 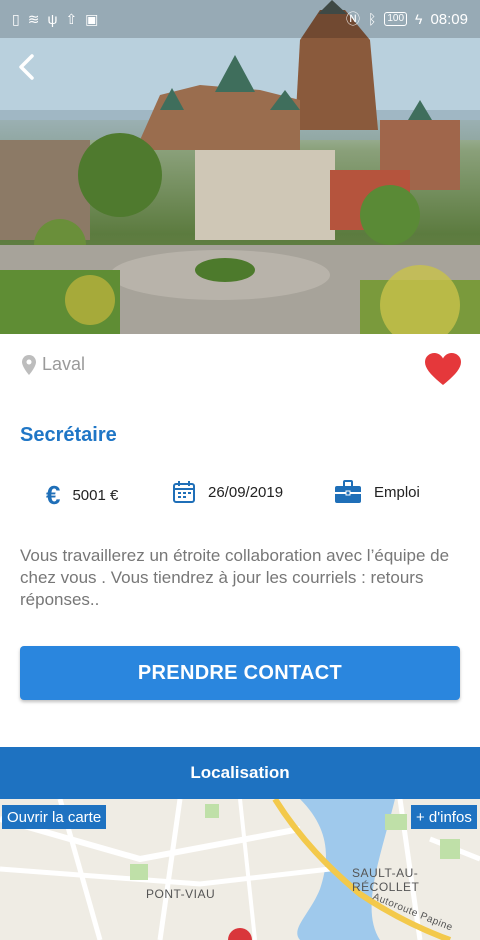 What do you see at coordinates (348, 491) in the screenshot?
I see `briefcase-icon` at bounding box center [348, 491].